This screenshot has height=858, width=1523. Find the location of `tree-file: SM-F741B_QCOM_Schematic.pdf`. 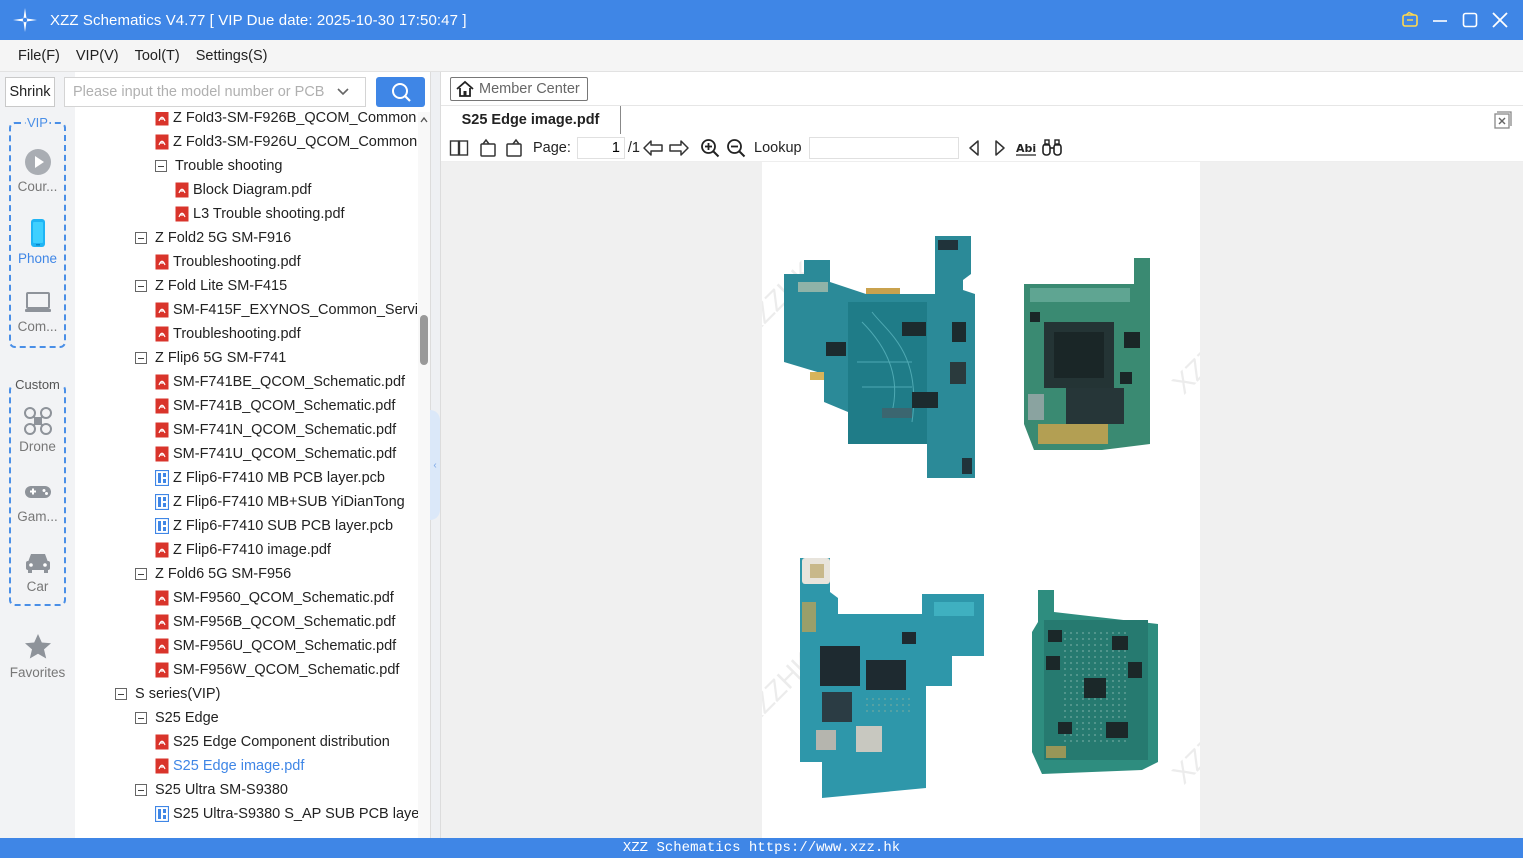

tree-file: SM-F741B_QCOM_Schematic.pdf is located at coordinates (275, 406).